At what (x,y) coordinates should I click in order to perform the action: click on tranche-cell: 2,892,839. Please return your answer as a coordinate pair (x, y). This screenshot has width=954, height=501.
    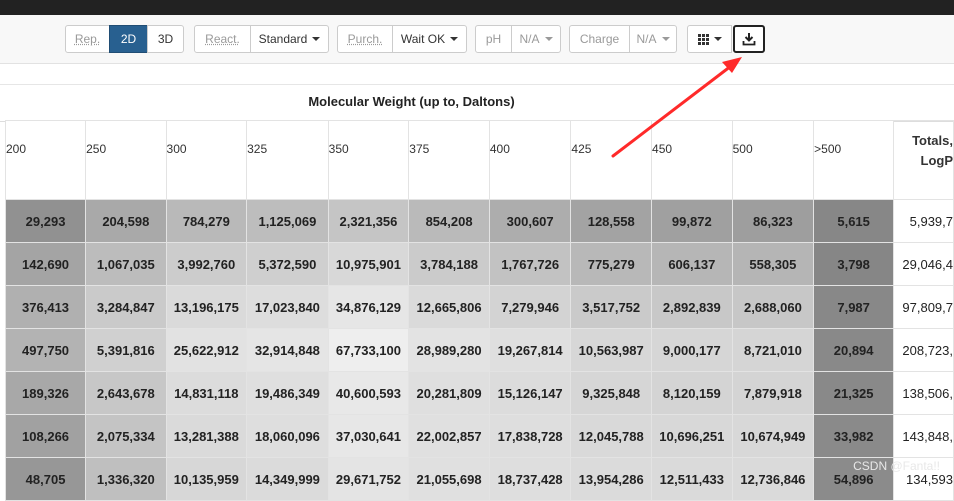
    Looking at the image, I should click on (692, 307).